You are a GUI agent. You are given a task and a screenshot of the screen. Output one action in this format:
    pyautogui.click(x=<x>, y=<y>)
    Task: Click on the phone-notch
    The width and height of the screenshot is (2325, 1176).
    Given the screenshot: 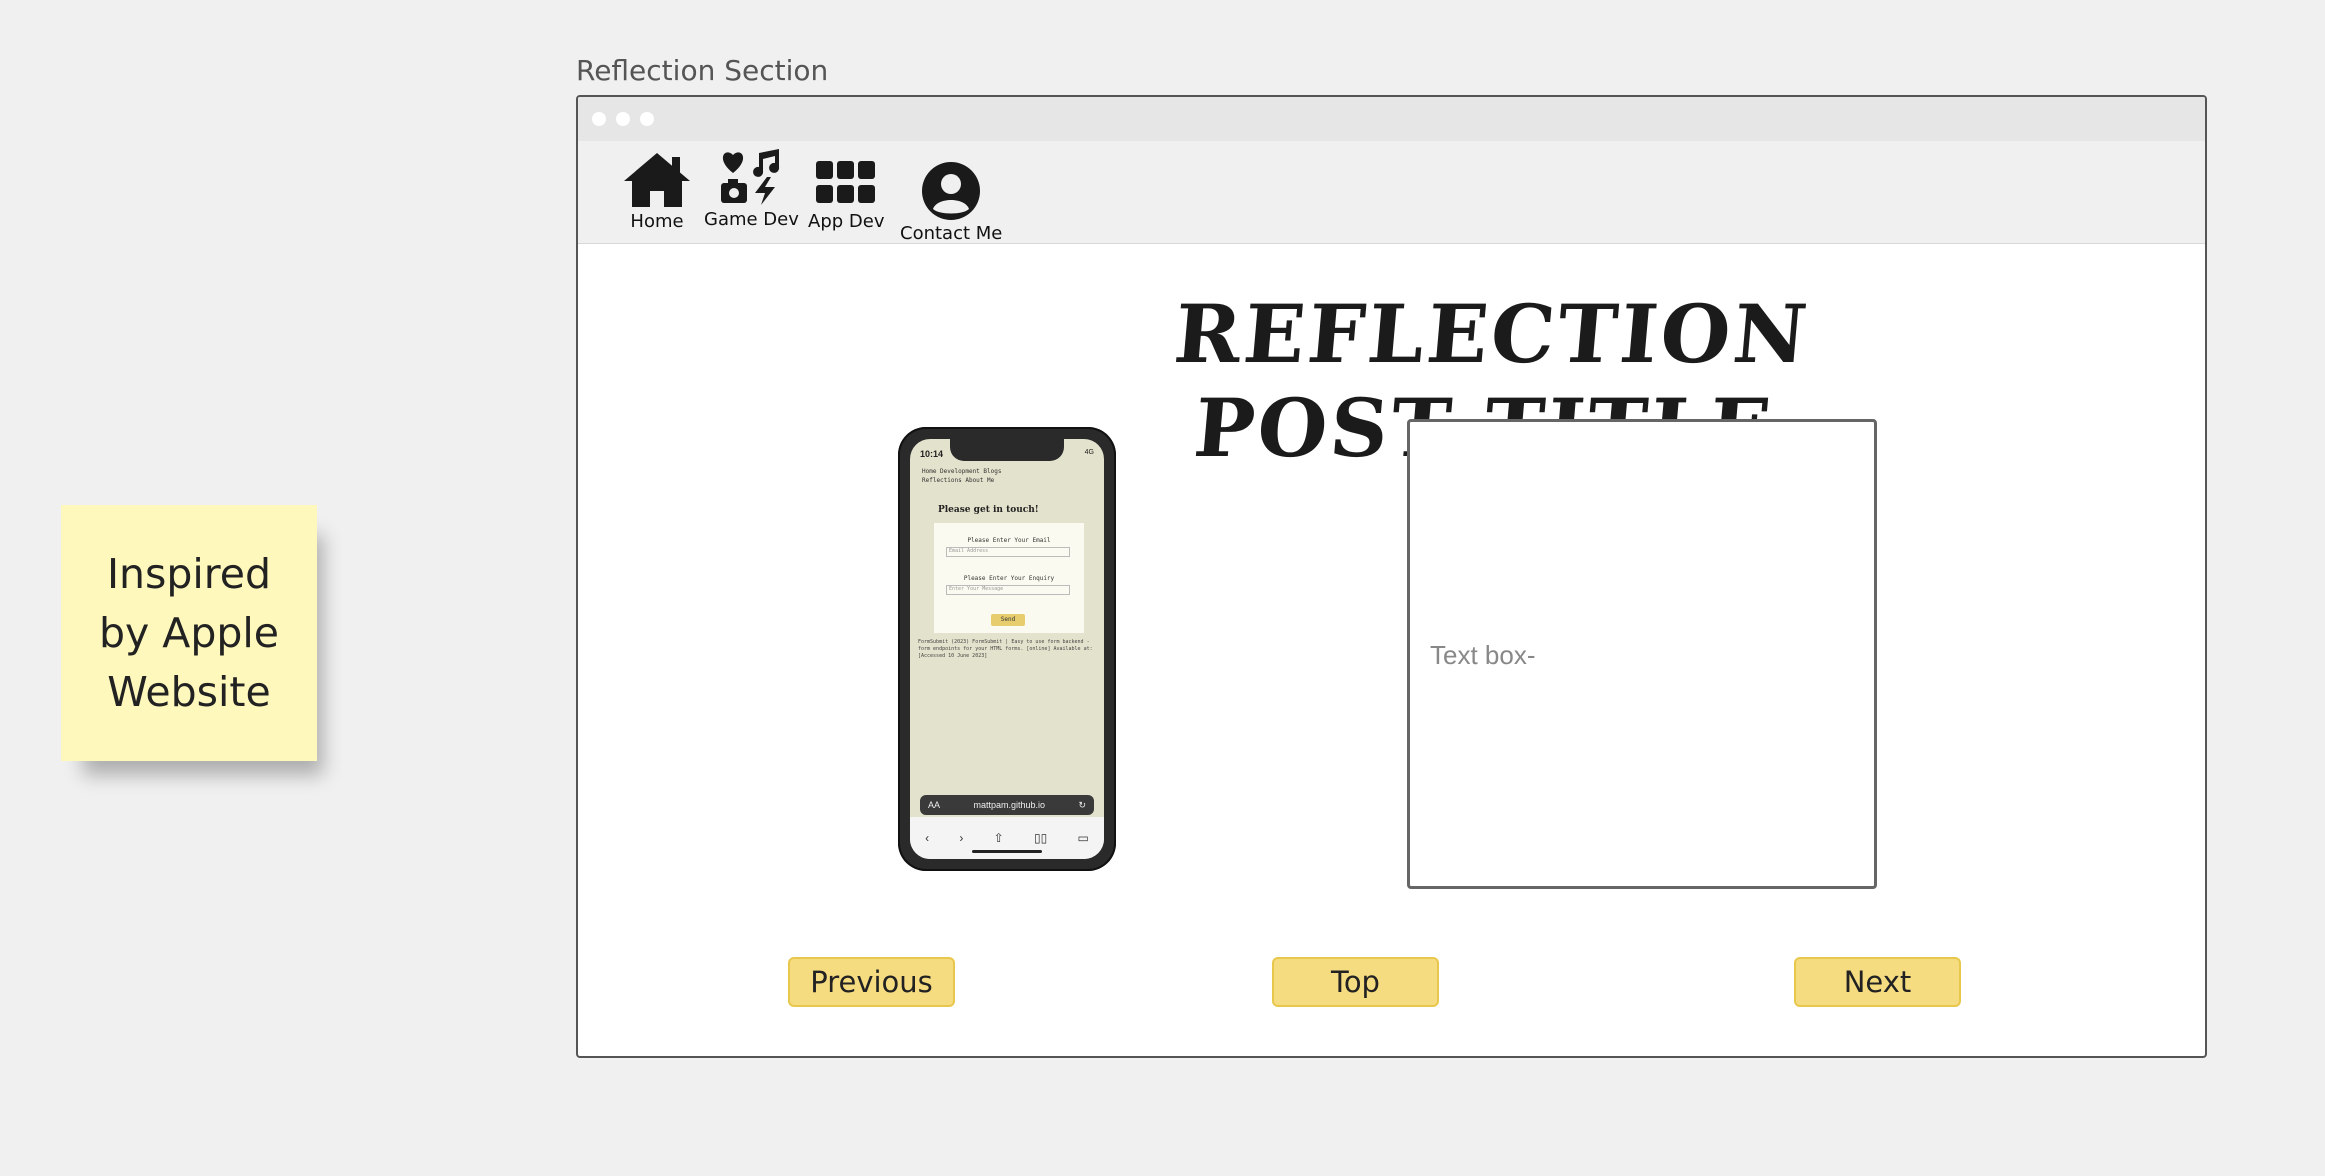 What is the action you would take?
    pyautogui.click(x=1007, y=450)
    